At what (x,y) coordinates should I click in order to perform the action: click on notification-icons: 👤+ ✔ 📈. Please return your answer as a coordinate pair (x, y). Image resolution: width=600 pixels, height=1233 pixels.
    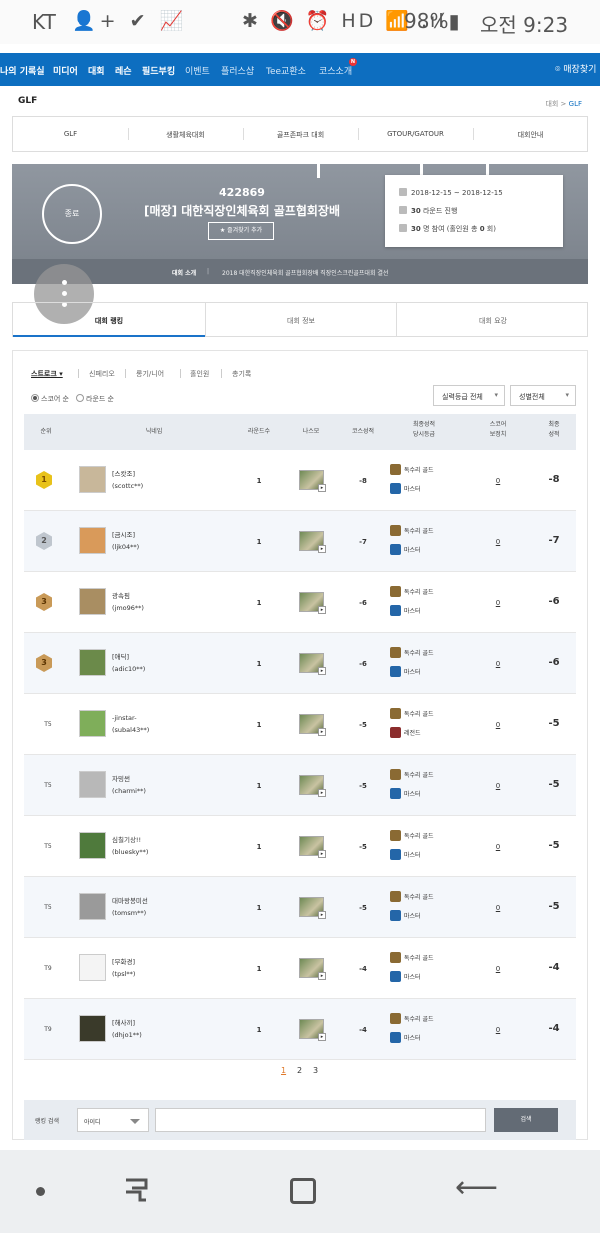
    Looking at the image, I should click on (130, 21).